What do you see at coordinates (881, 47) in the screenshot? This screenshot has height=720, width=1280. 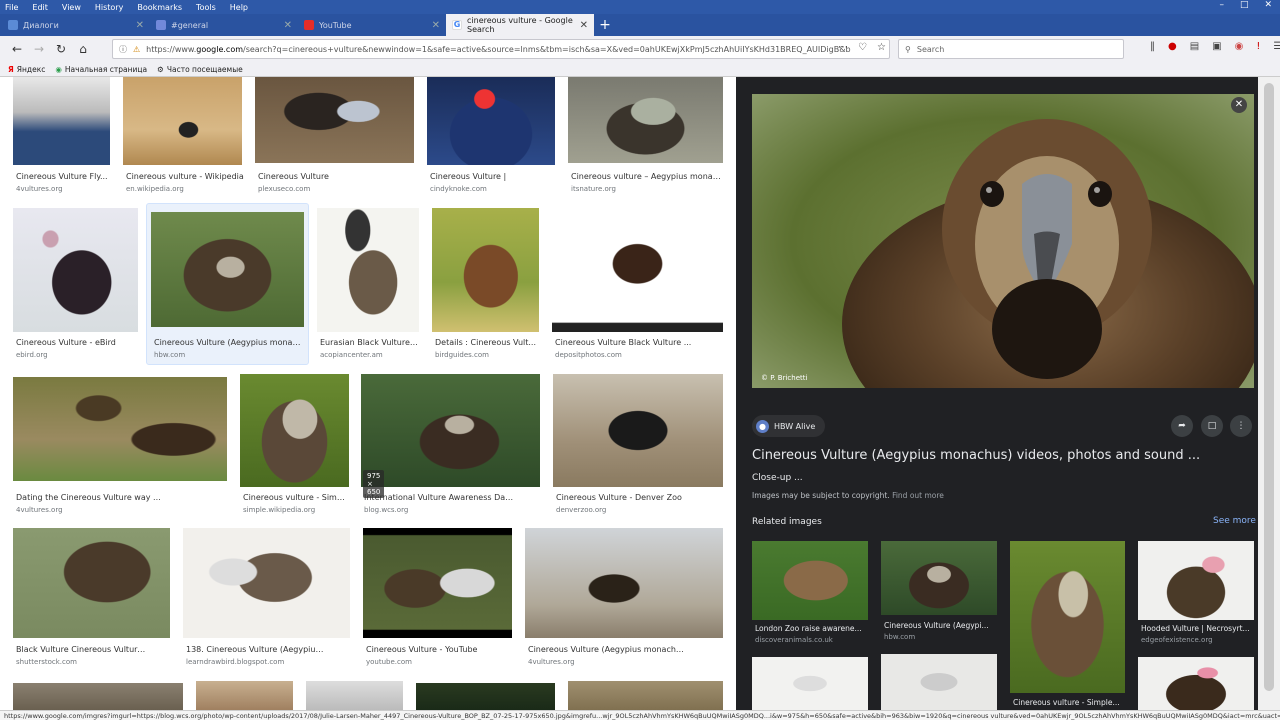 I see `star-icon: ☆` at bounding box center [881, 47].